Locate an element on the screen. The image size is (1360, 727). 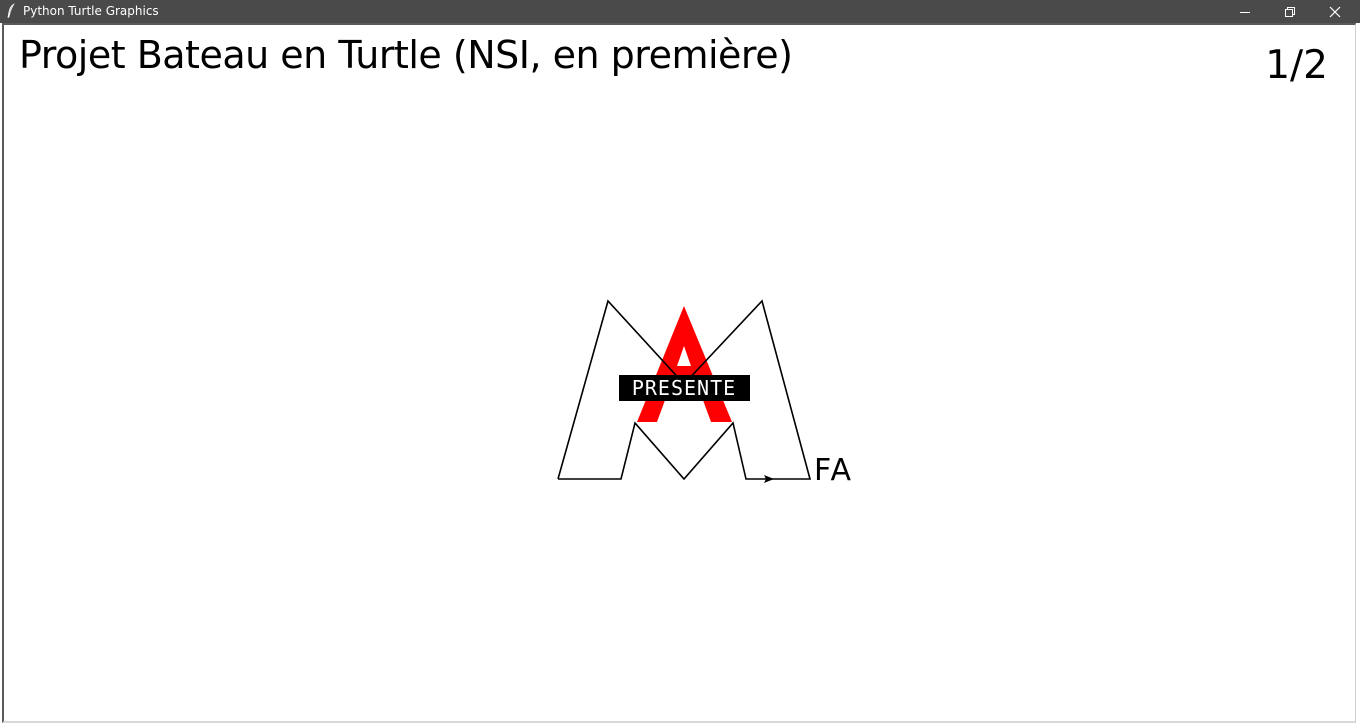
logo-side-text: FA is located at coordinates (833, 470).